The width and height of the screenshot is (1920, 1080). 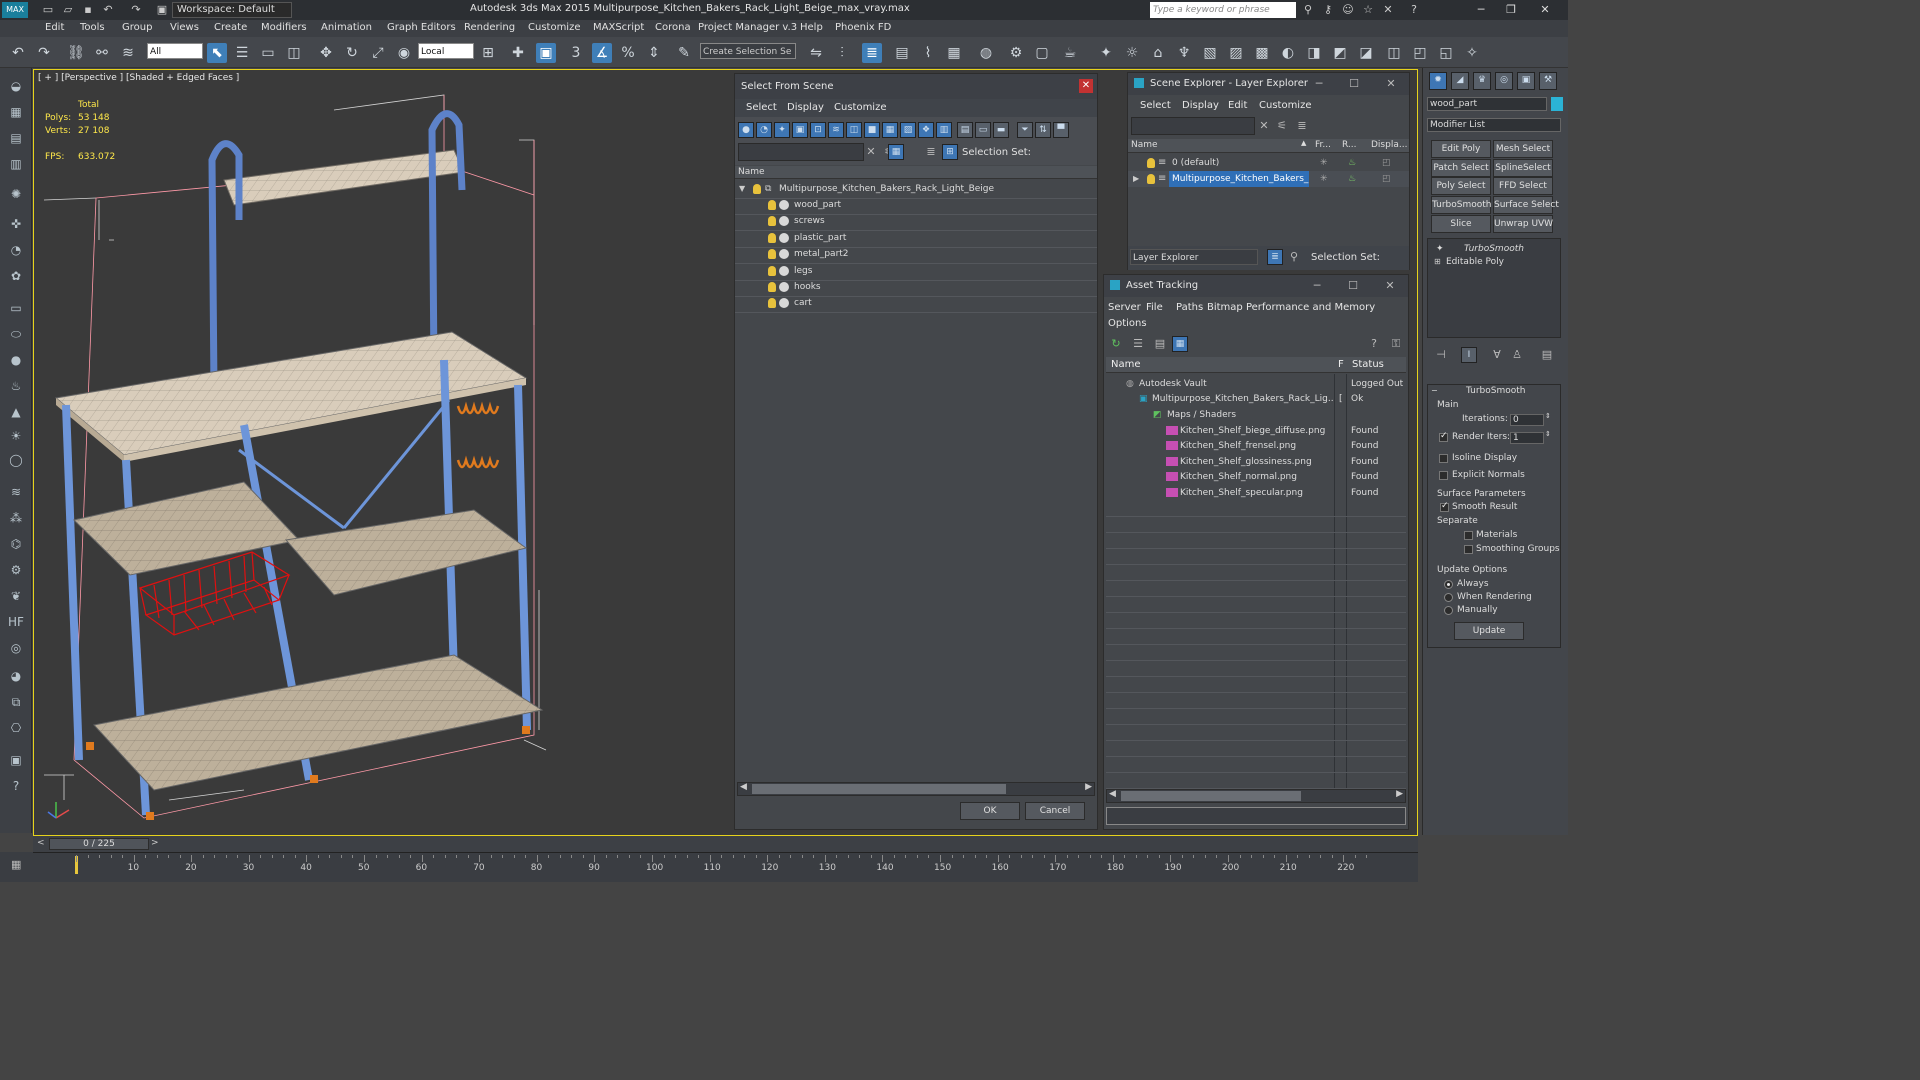 I want to click on material-editor-icon: ◍, so click(x=986, y=53).